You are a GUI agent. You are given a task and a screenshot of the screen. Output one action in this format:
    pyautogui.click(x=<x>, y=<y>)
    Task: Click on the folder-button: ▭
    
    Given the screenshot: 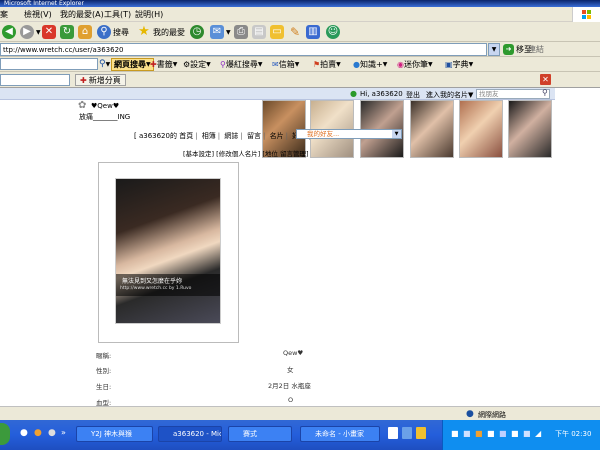 What is the action you would take?
    pyautogui.click(x=278, y=32)
    